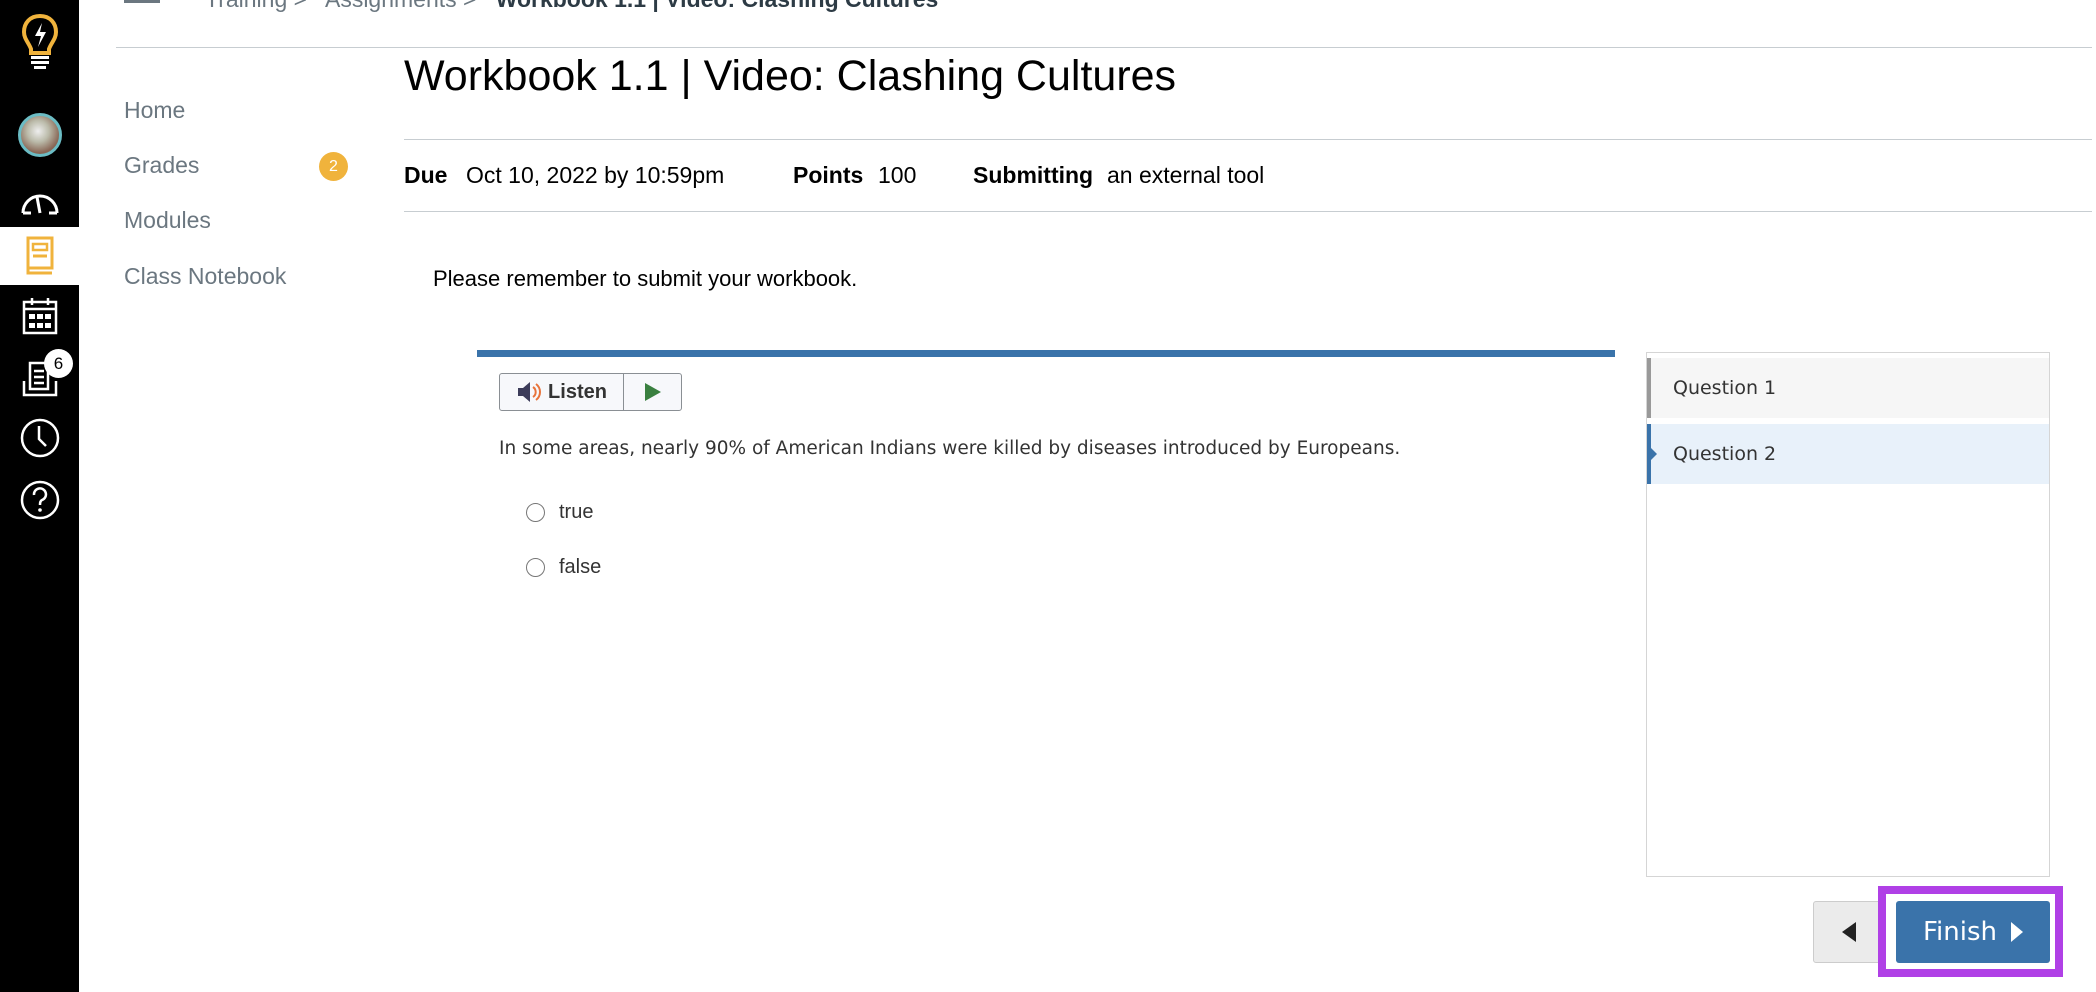 The height and width of the screenshot is (992, 2096). What do you see at coordinates (1033, 175) in the screenshot?
I see `submitting-label: Submitting` at bounding box center [1033, 175].